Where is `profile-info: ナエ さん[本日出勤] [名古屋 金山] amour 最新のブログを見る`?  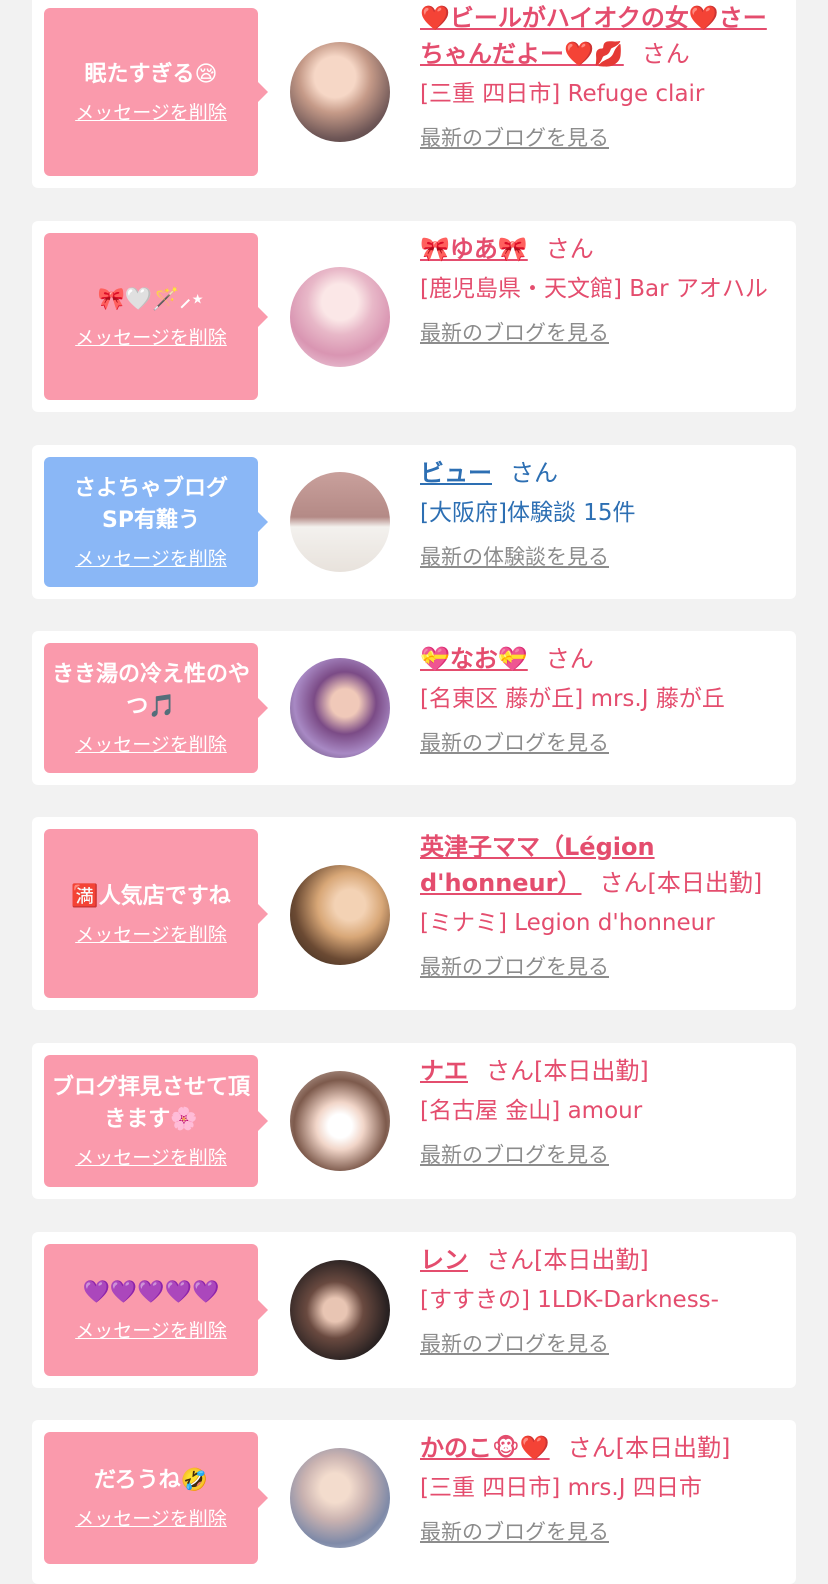 profile-info: ナエ さん[本日出勤] [名古屋 金山] amour 最新のブログを見る is located at coordinates (601, 1111).